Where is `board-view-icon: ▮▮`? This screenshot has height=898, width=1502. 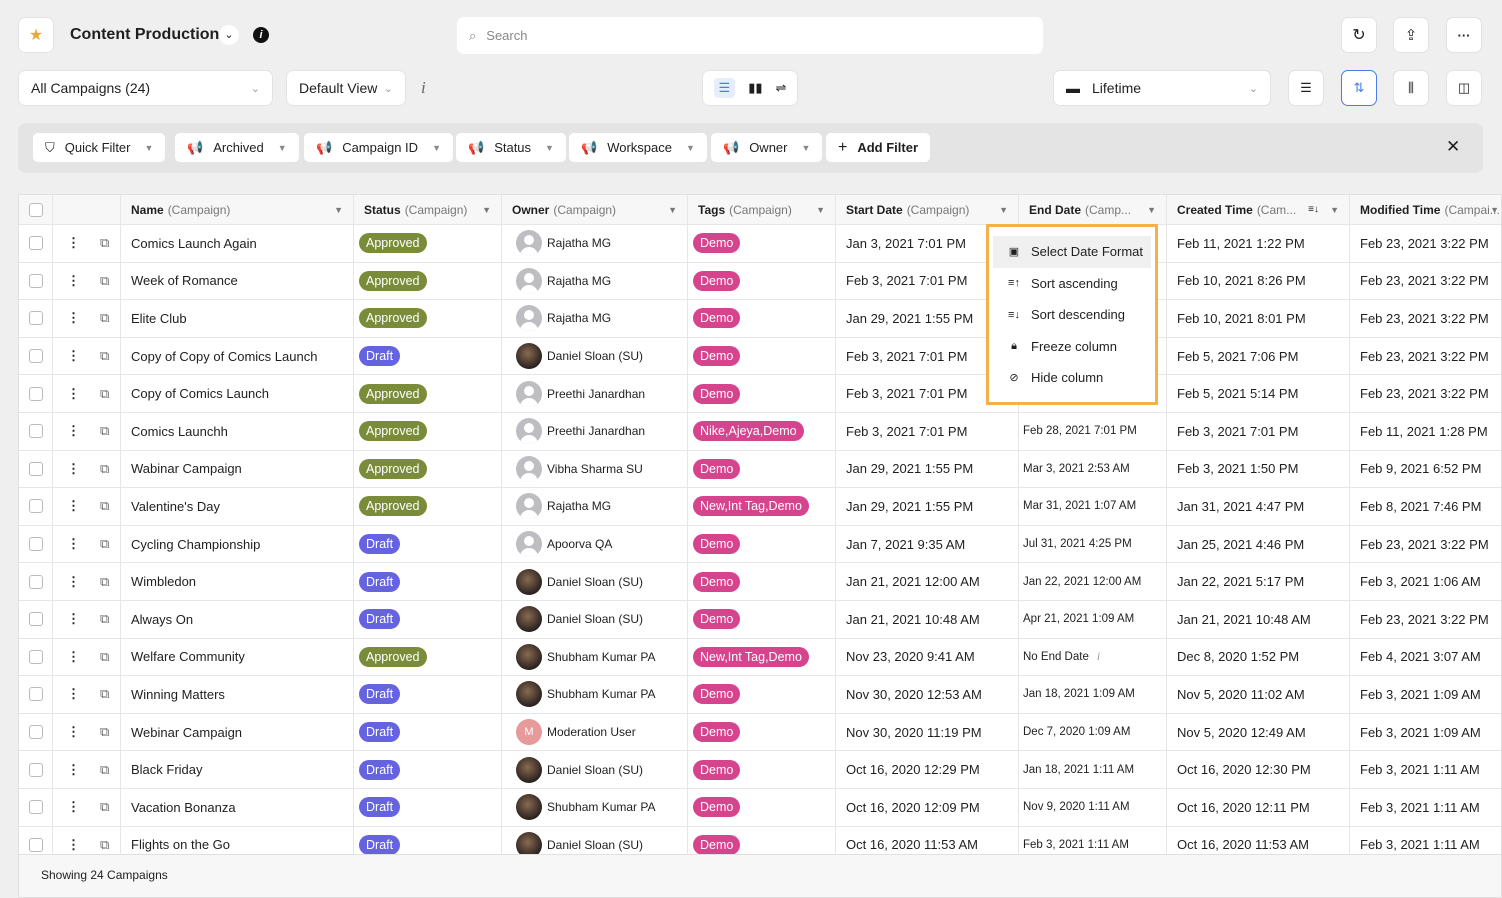 board-view-icon: ▮▮ is located at coordinates (755, 88).